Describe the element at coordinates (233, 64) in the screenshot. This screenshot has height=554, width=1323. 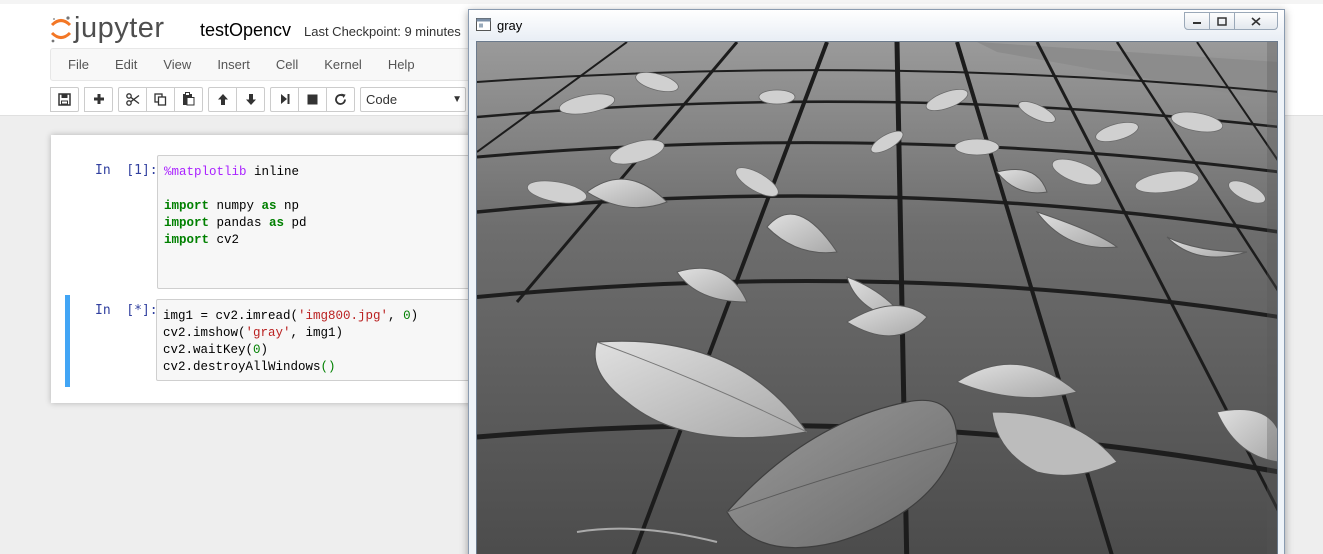
I see `menu-insert: Insert` at that location.